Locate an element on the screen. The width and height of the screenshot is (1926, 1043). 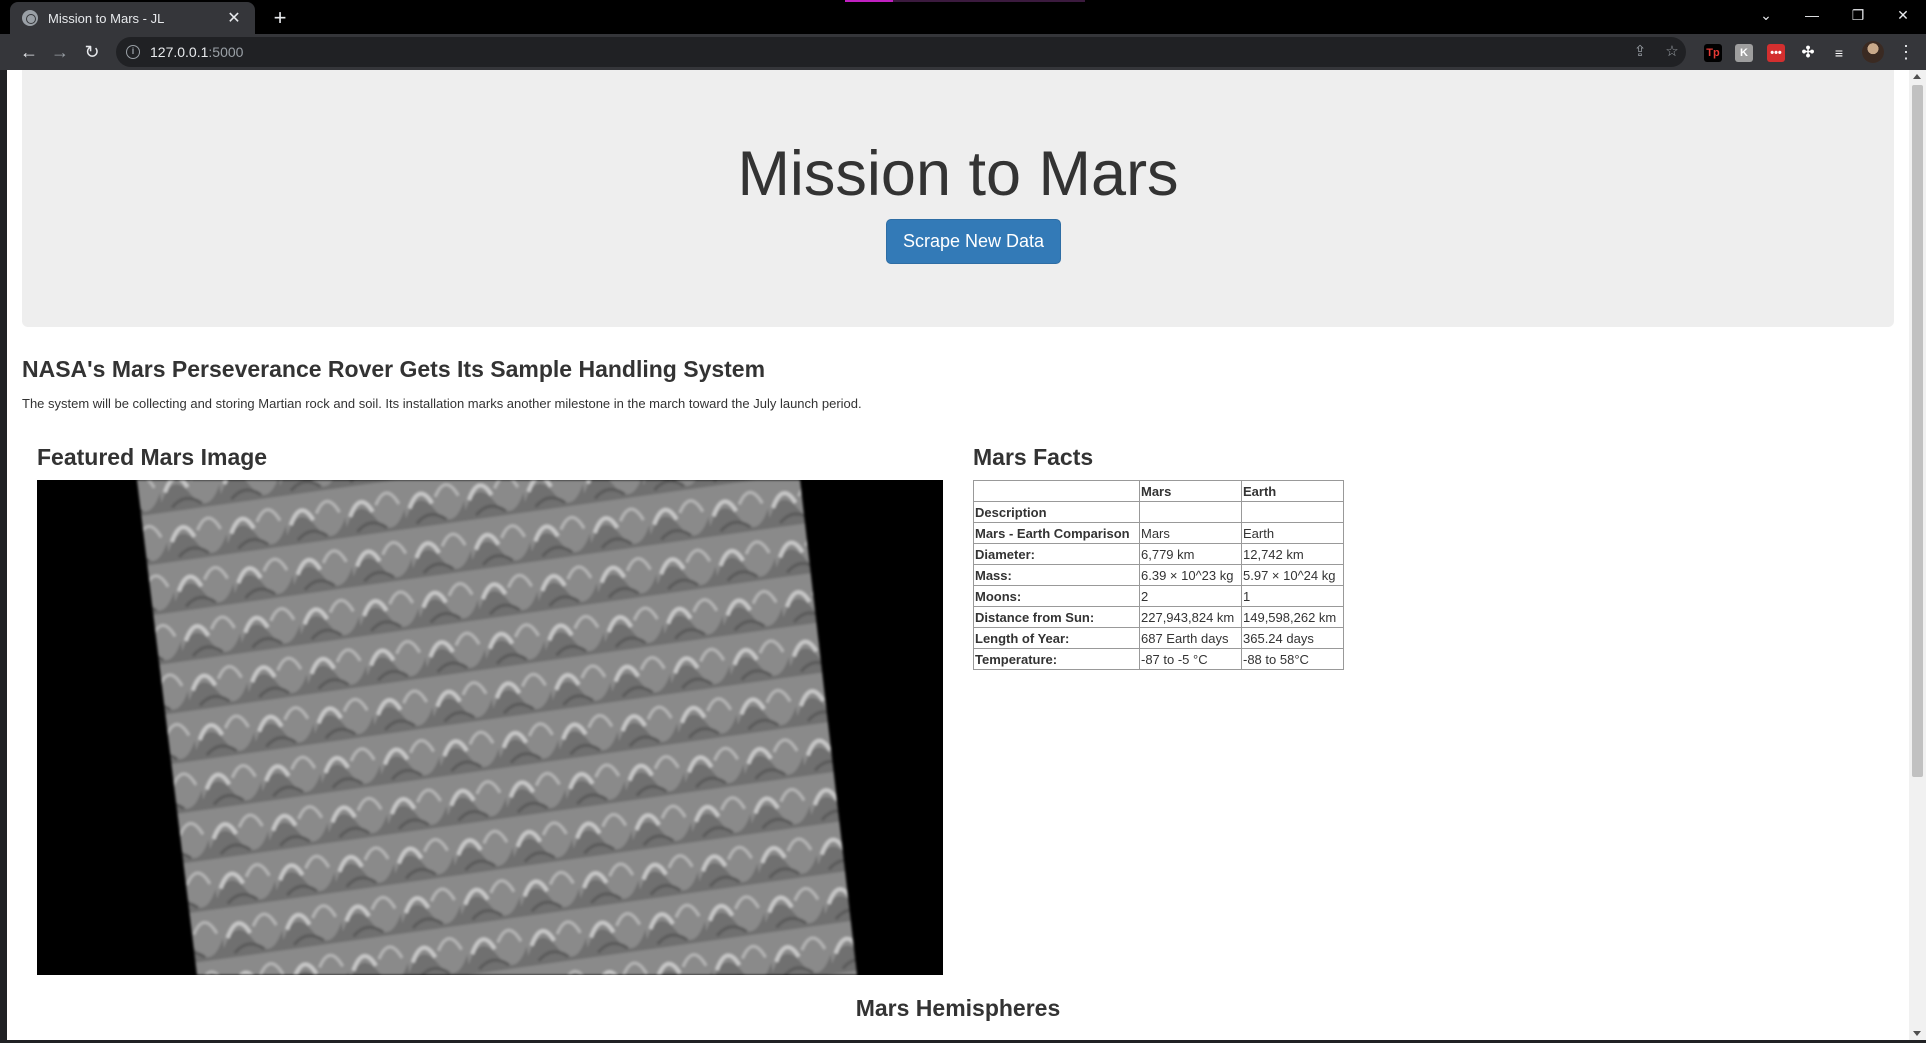
extension-tp-icon: Tp is located at coordinates (1713, 53).